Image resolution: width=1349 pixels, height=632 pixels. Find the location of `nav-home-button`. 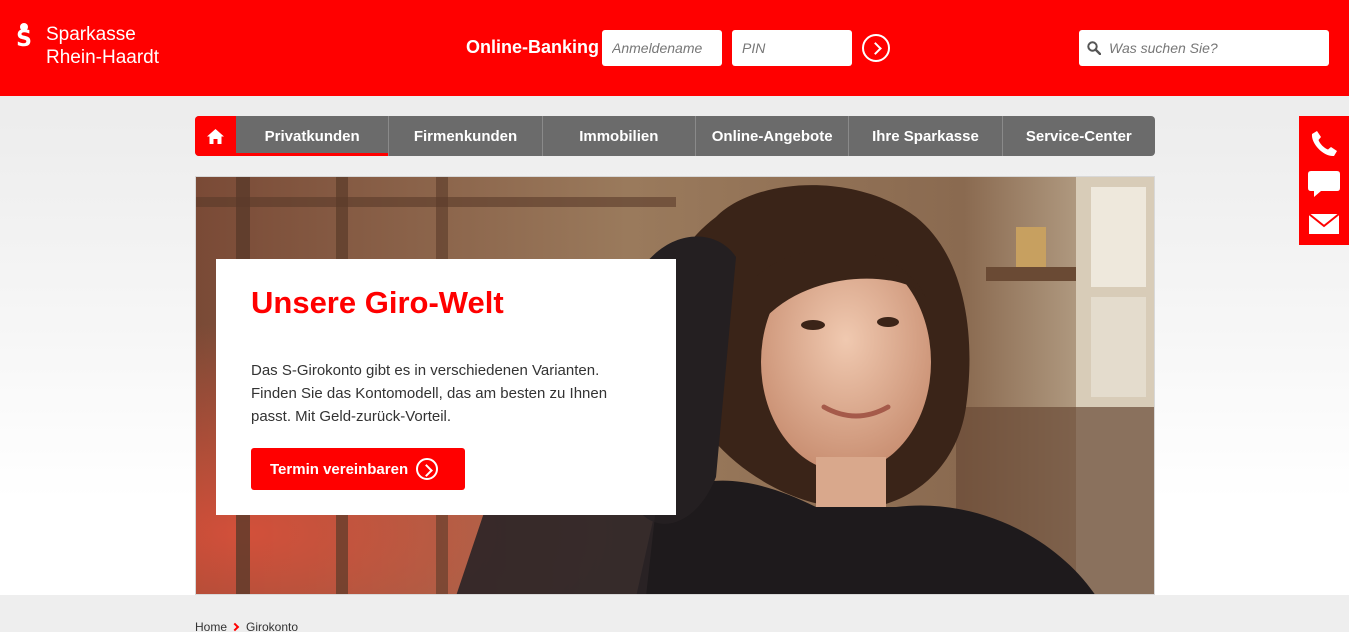

nav-home-button is located at coordinates (215, 136).